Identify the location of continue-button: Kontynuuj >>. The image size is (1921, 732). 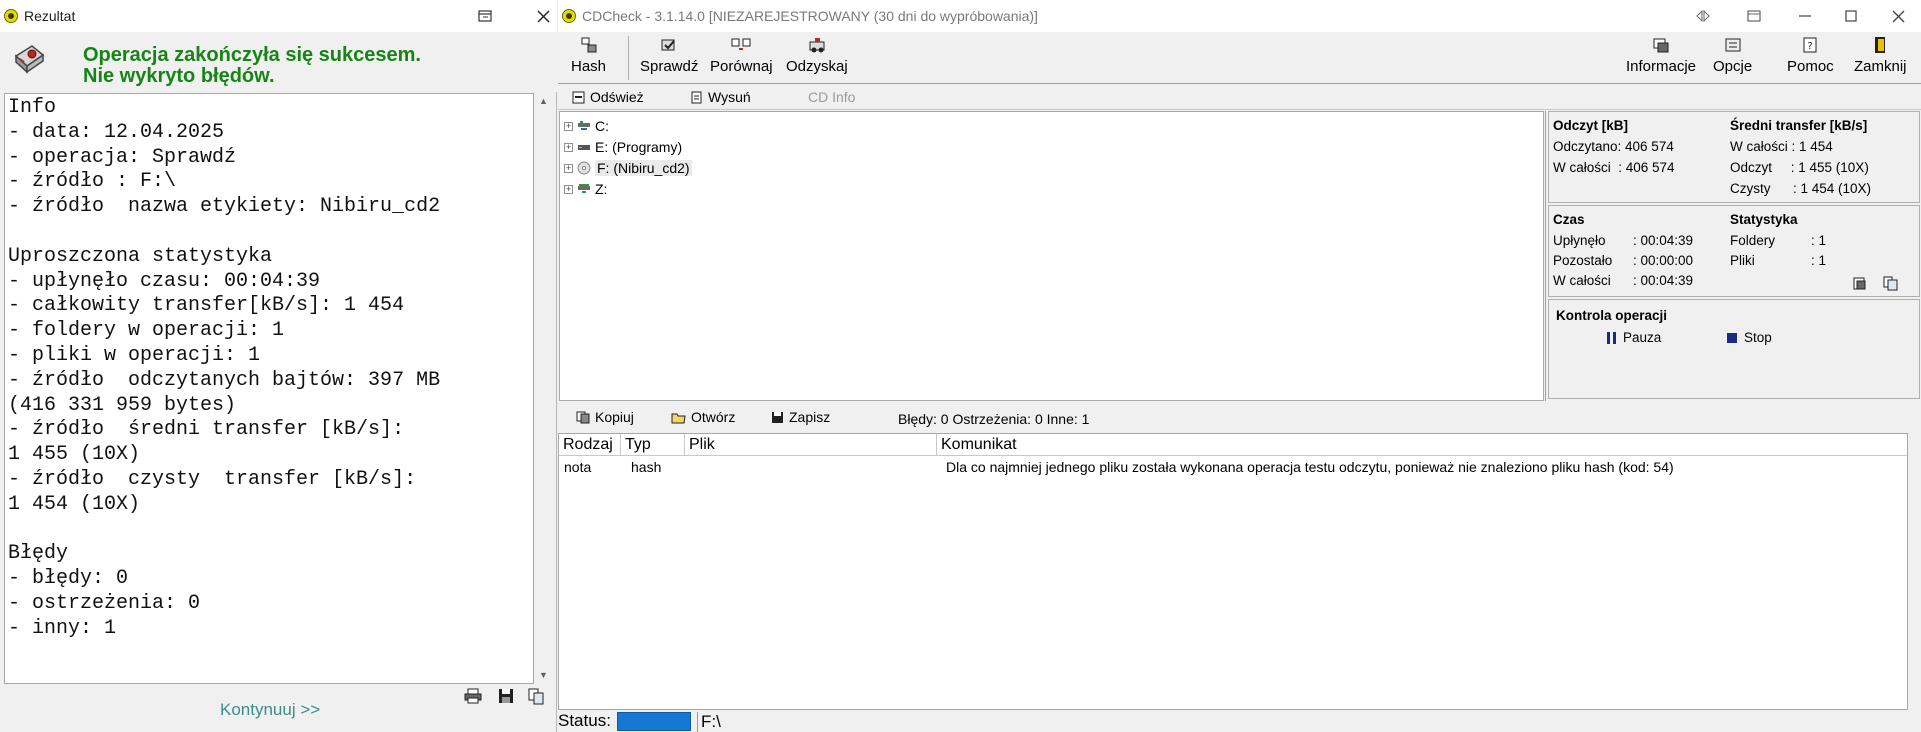
(270, 710).